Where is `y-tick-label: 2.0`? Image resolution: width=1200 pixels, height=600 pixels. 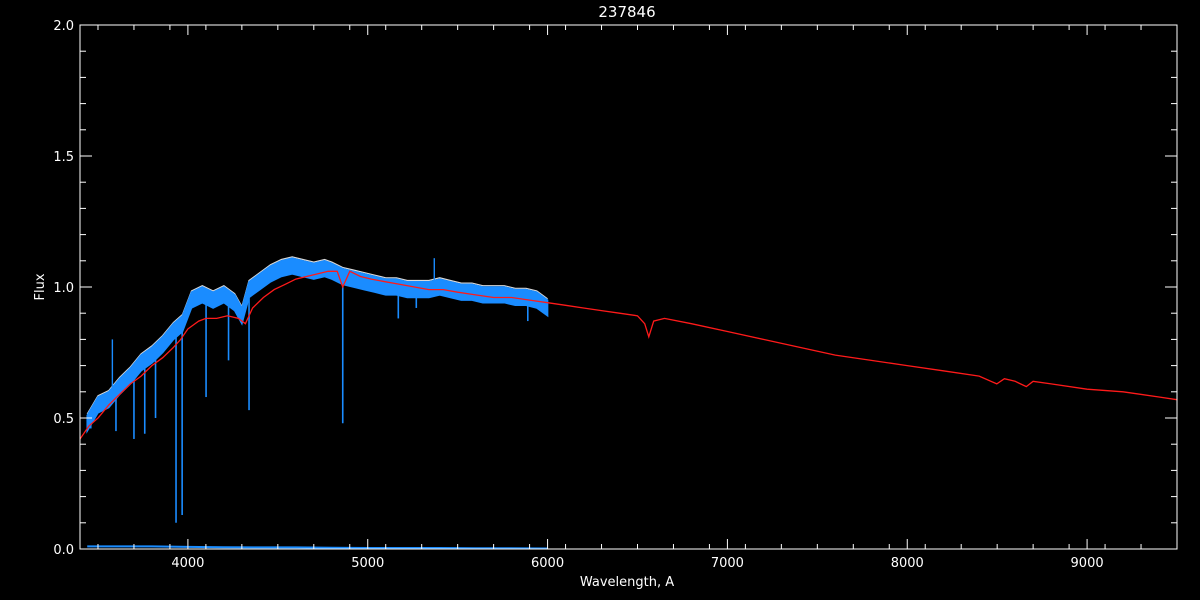
y-tick-label: 2.0 is located at coordinates (63, 26).